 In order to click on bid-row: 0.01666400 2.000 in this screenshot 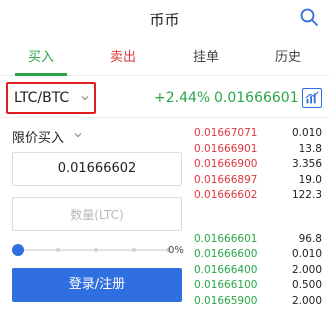, I will do `click(258, 271)`.